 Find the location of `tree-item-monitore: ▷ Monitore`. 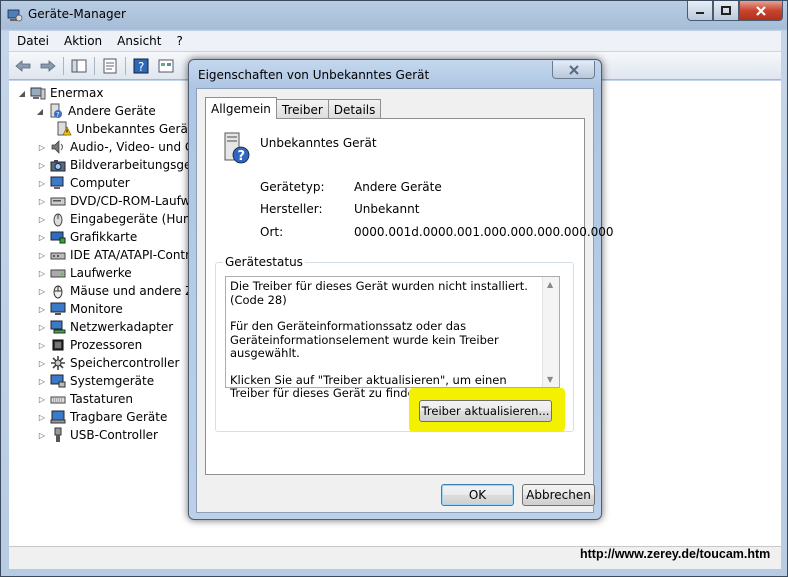

tree-item-monitore: ▷ Monitore is located at coordinates (80, 309).